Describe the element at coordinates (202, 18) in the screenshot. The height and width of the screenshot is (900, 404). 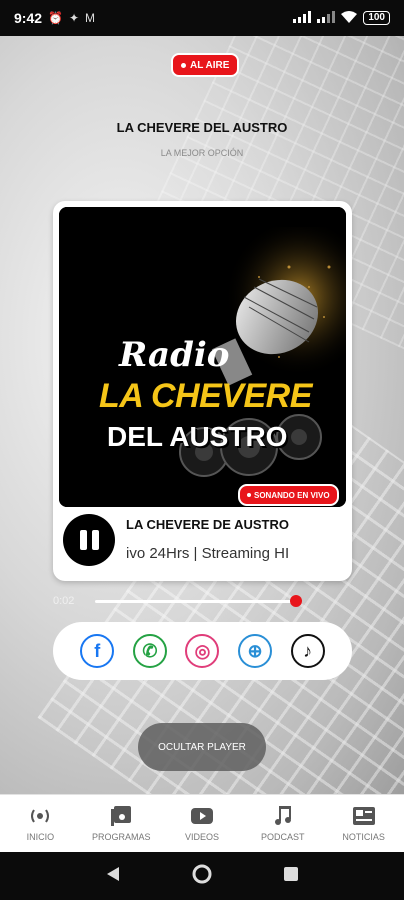
I see `status-bar: 9:42 ⏰ ✦ M 100` at that location.